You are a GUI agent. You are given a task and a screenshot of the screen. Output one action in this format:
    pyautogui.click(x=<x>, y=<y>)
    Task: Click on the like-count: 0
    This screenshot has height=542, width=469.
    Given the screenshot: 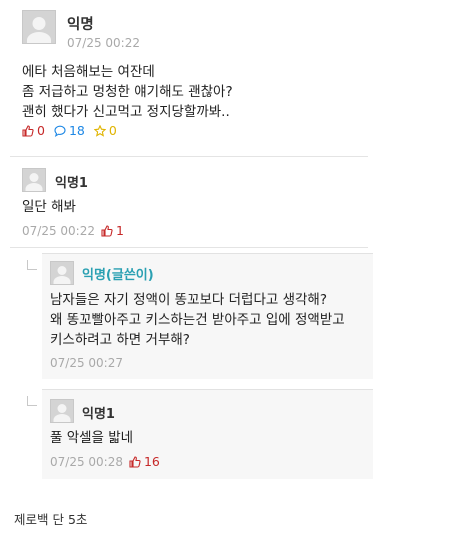 What is the action you would take?
    pyautogui.click(x=33, y=130)
    